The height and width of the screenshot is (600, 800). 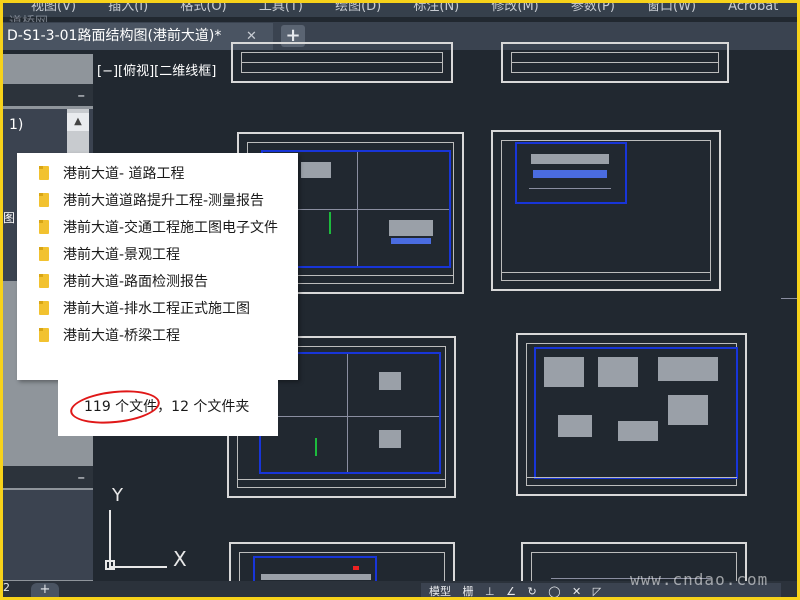 What do you see at coordinates (699, 579) in the screenshot?
I see `watermark: www.cndao.com` at bounding box center [699, 579].